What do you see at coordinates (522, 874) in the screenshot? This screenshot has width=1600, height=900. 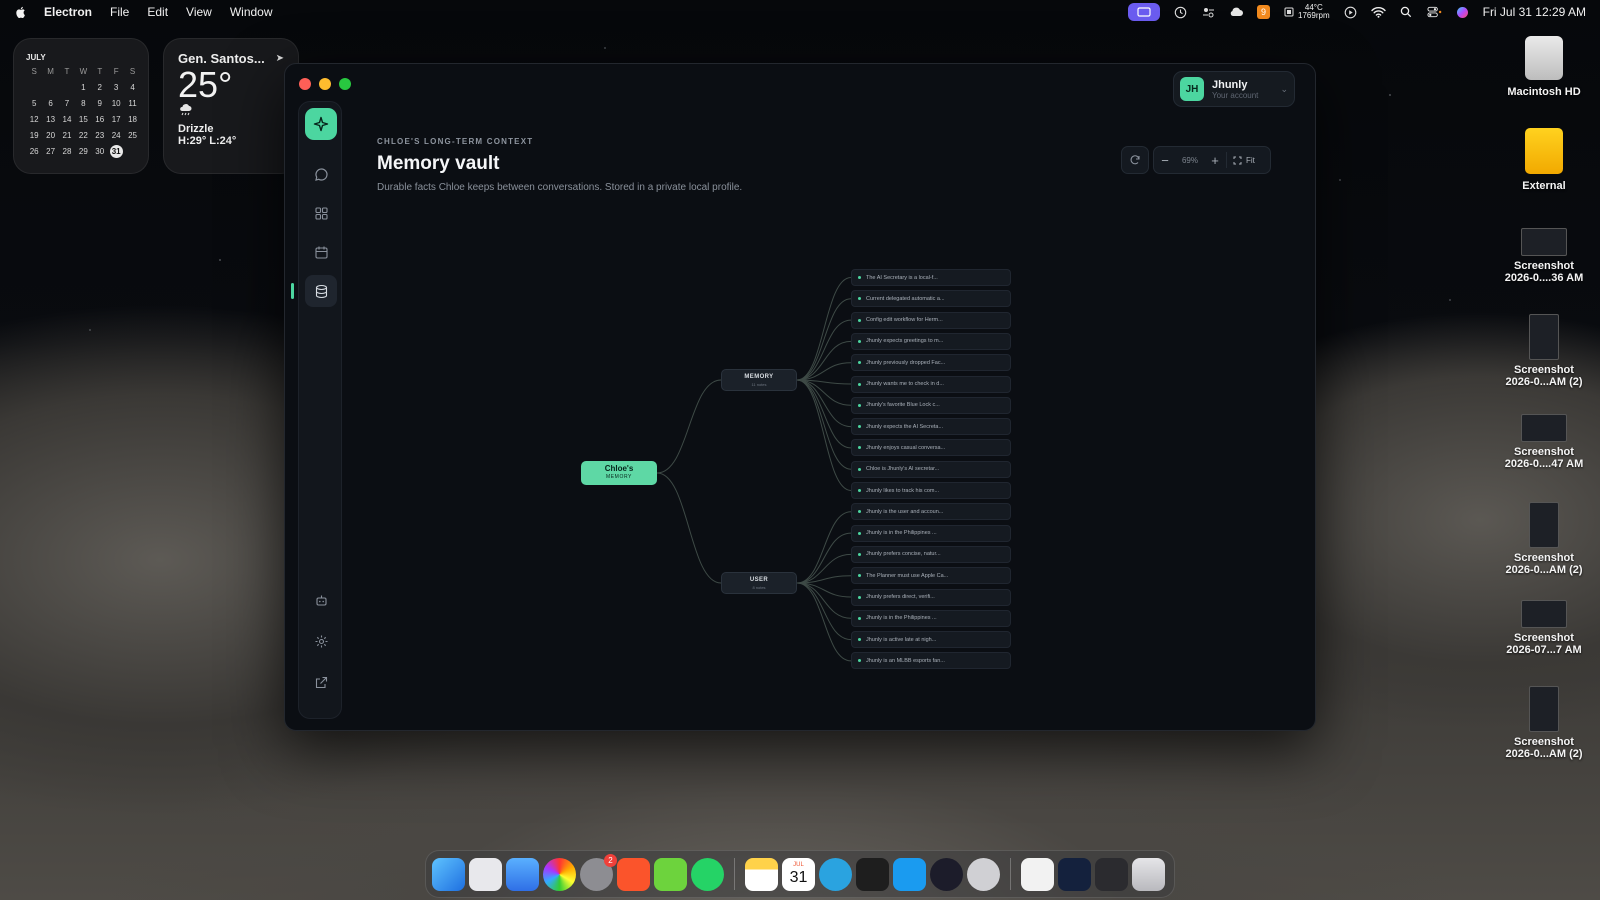 I see `mail-icon` at bounding box center [522, 874].